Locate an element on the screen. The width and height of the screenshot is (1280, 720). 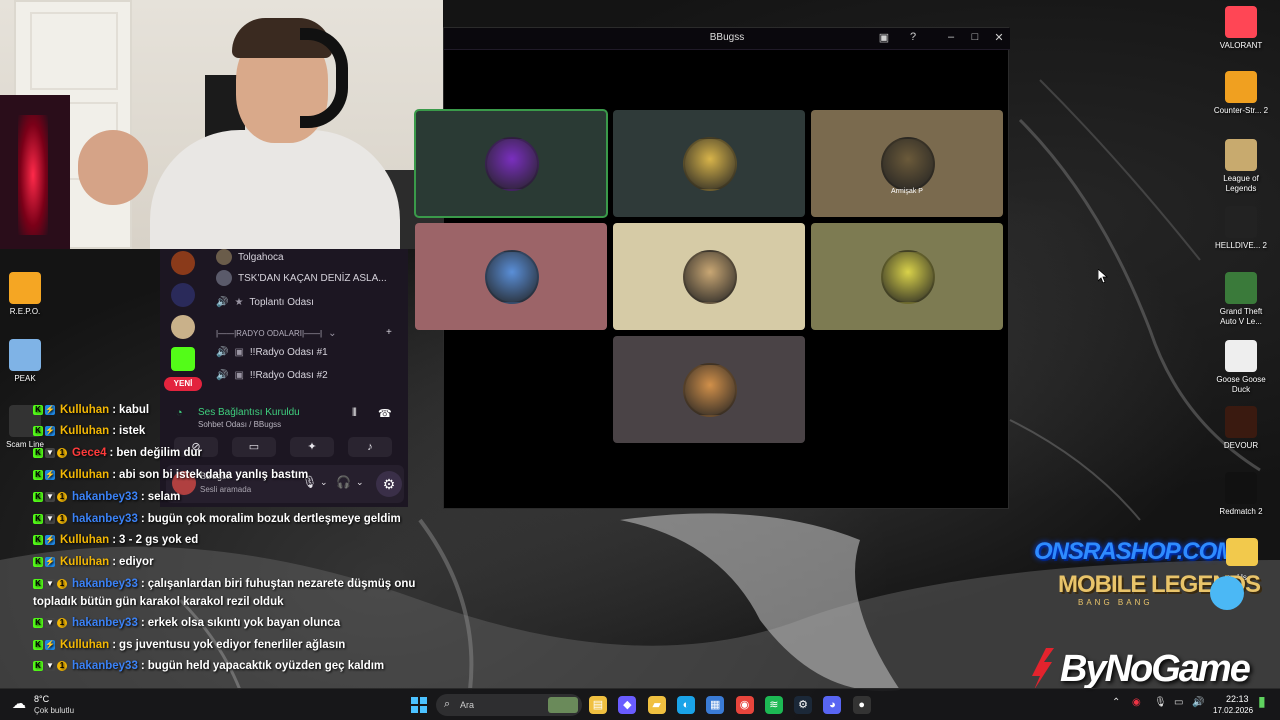
voice-channel-toplanti: 🔊 ★ Toplantı Odası is located at coordinates (265, 302).